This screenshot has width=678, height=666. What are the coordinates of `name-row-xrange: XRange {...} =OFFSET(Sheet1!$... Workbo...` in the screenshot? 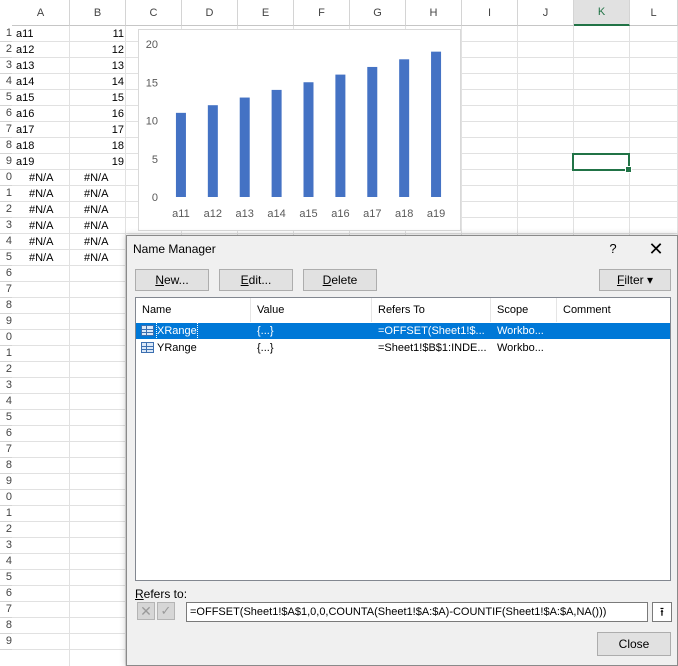 It's located at (403, 331).